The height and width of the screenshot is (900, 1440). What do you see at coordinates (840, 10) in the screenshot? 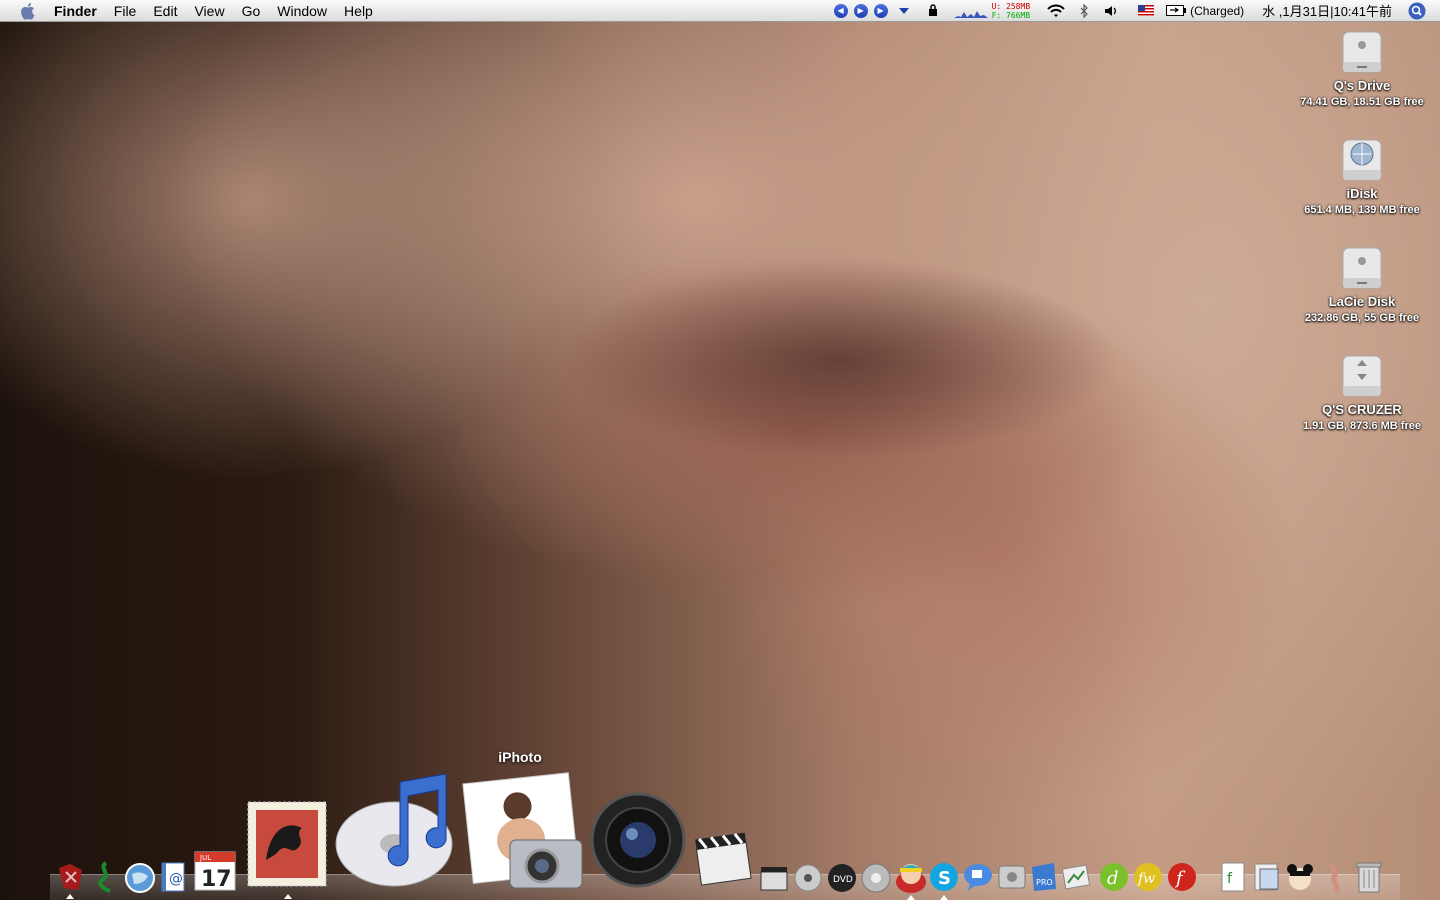
I see `itunes-prev-icon: ◀` at bounding box center [840, 10].